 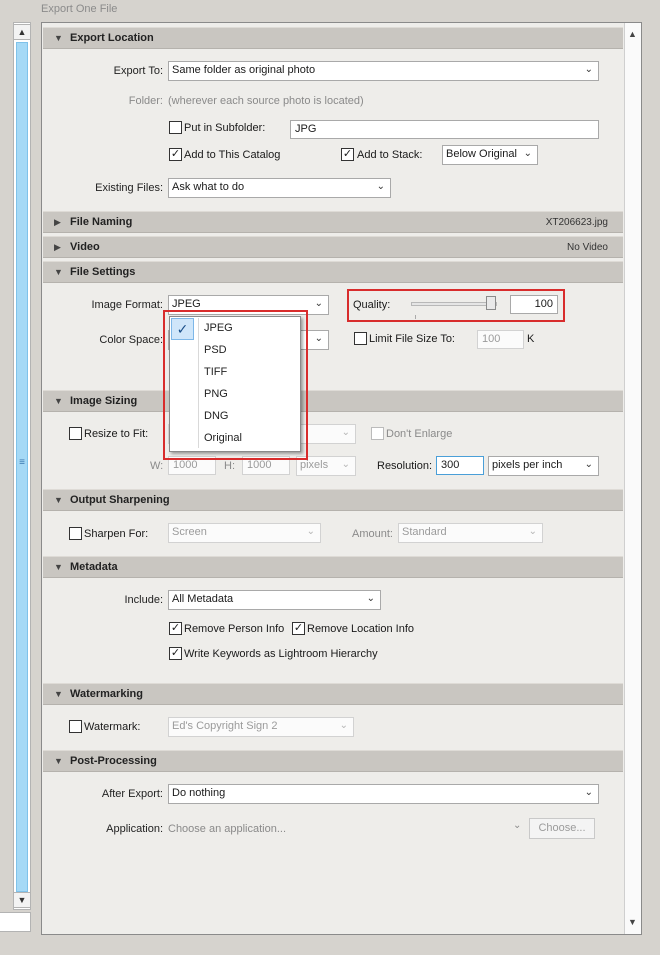 What do you see at coordinates (225, 726) in the screenshot?
I see `watermark-value: Ed's Copyright Sign 2` at bounding box center [225, 726].